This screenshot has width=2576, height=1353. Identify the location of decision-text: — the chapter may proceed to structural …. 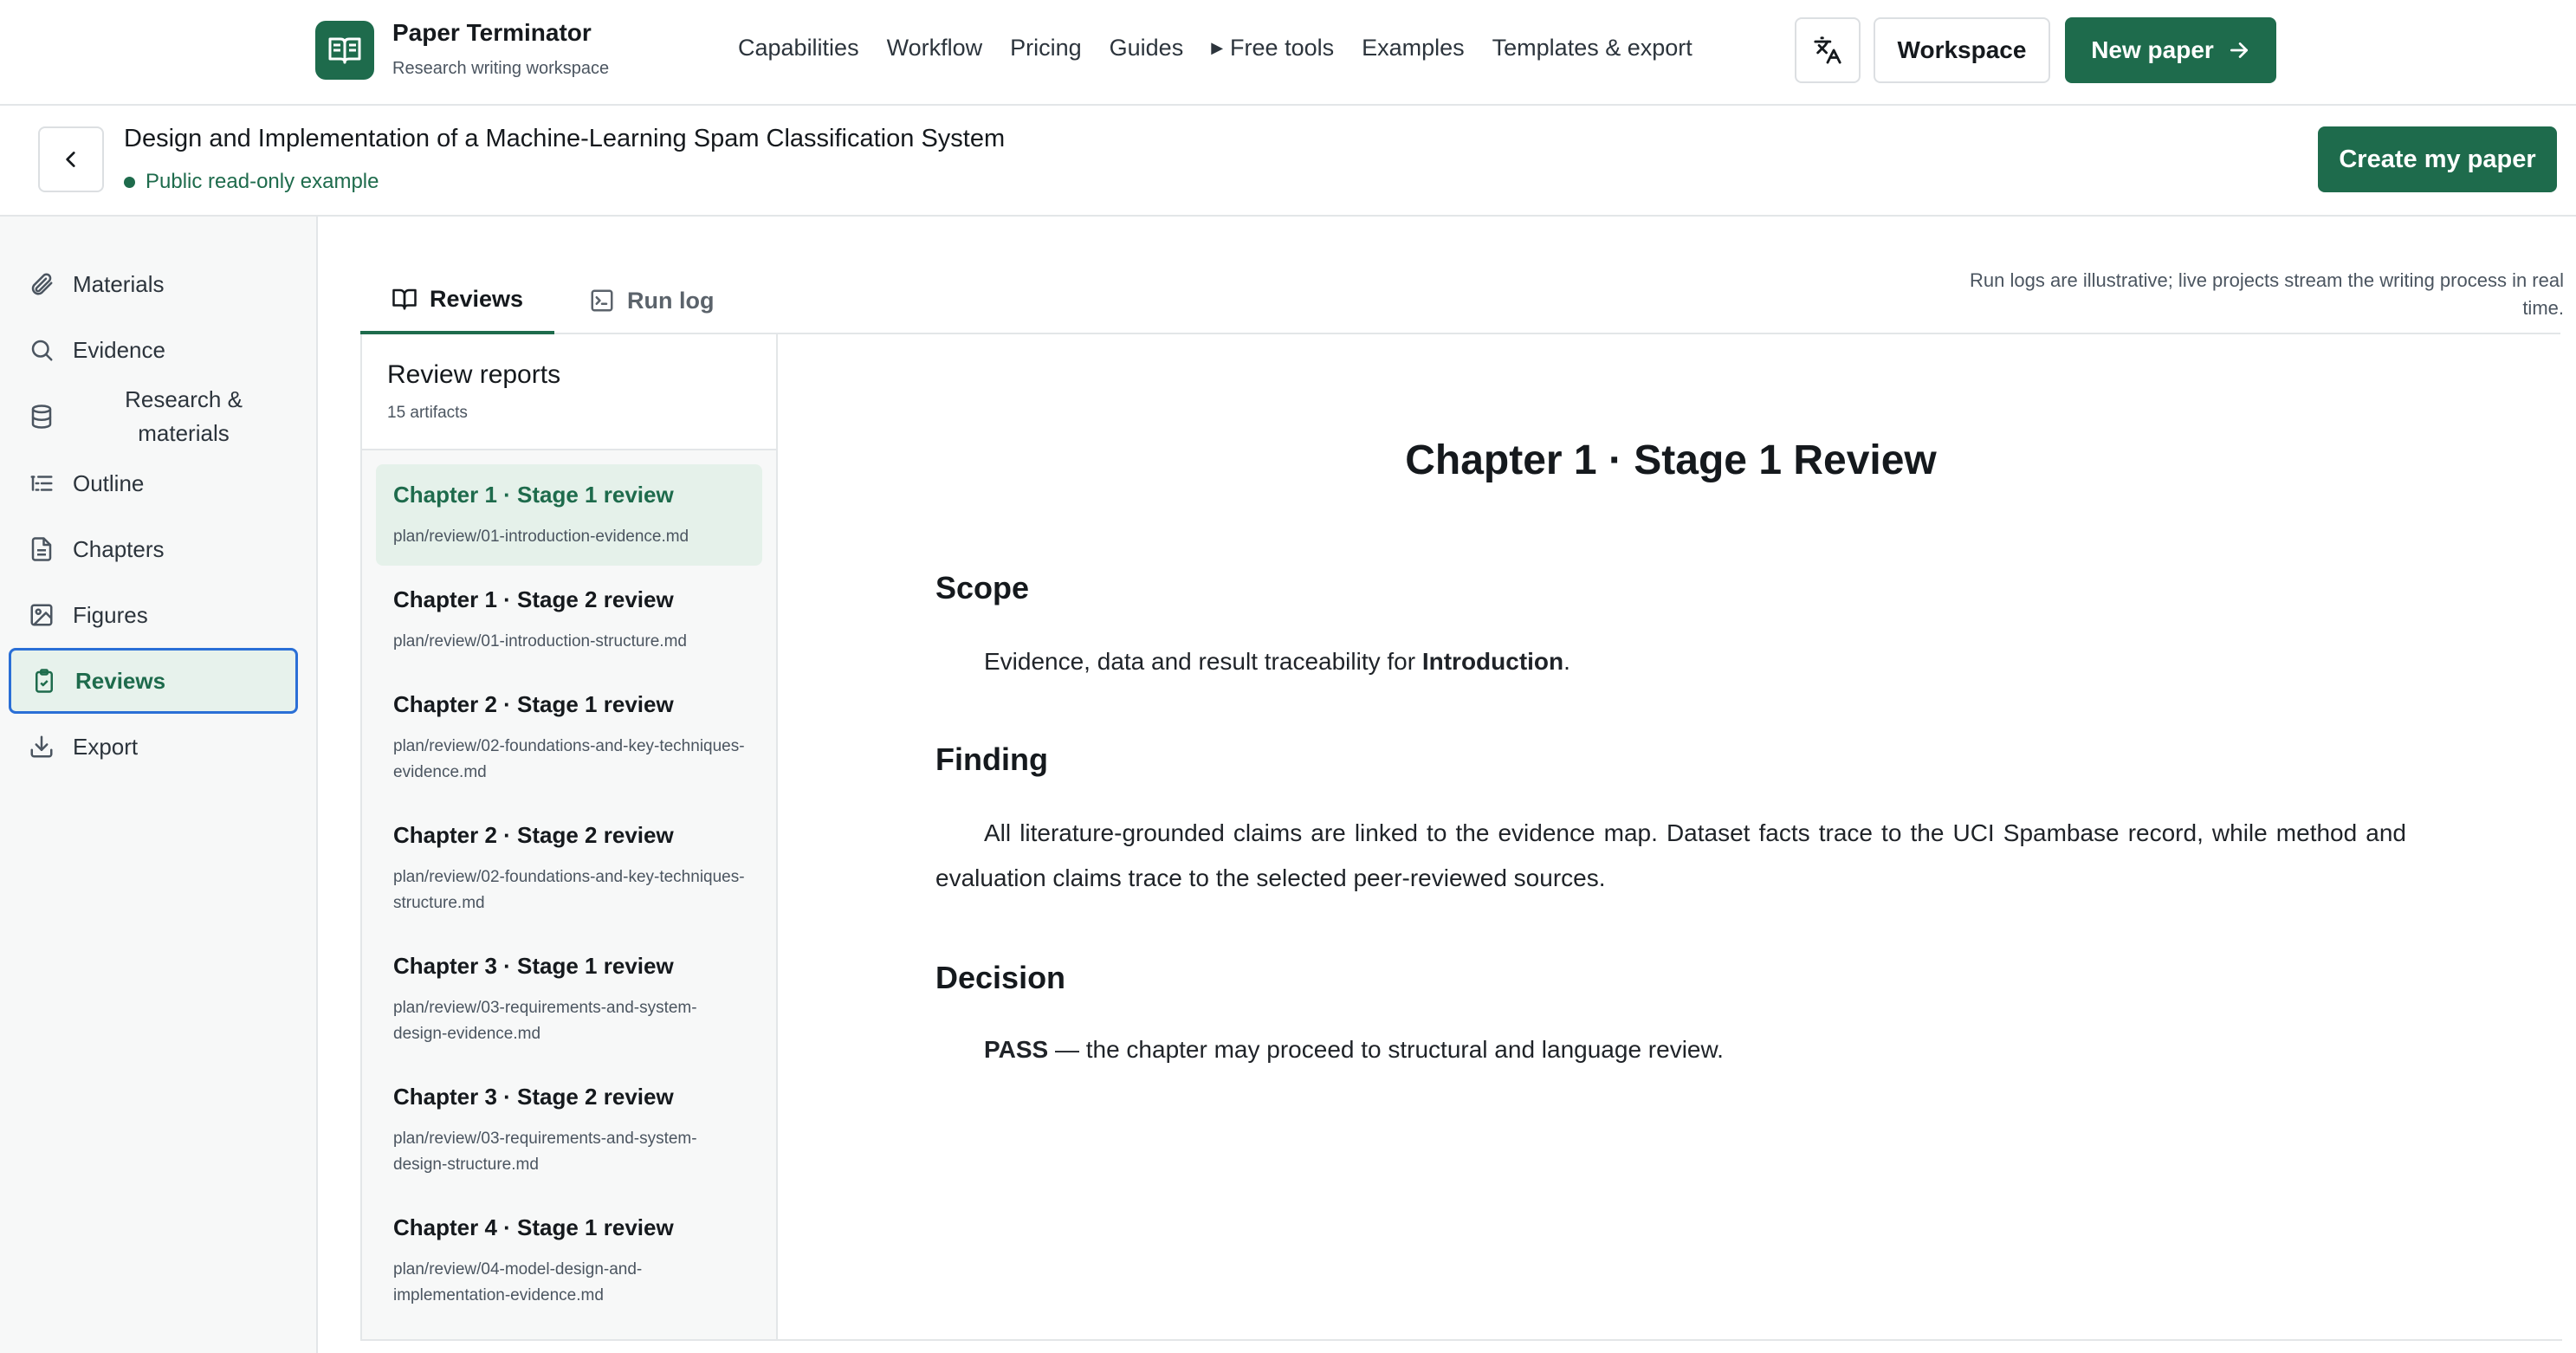
(1386, 1049).